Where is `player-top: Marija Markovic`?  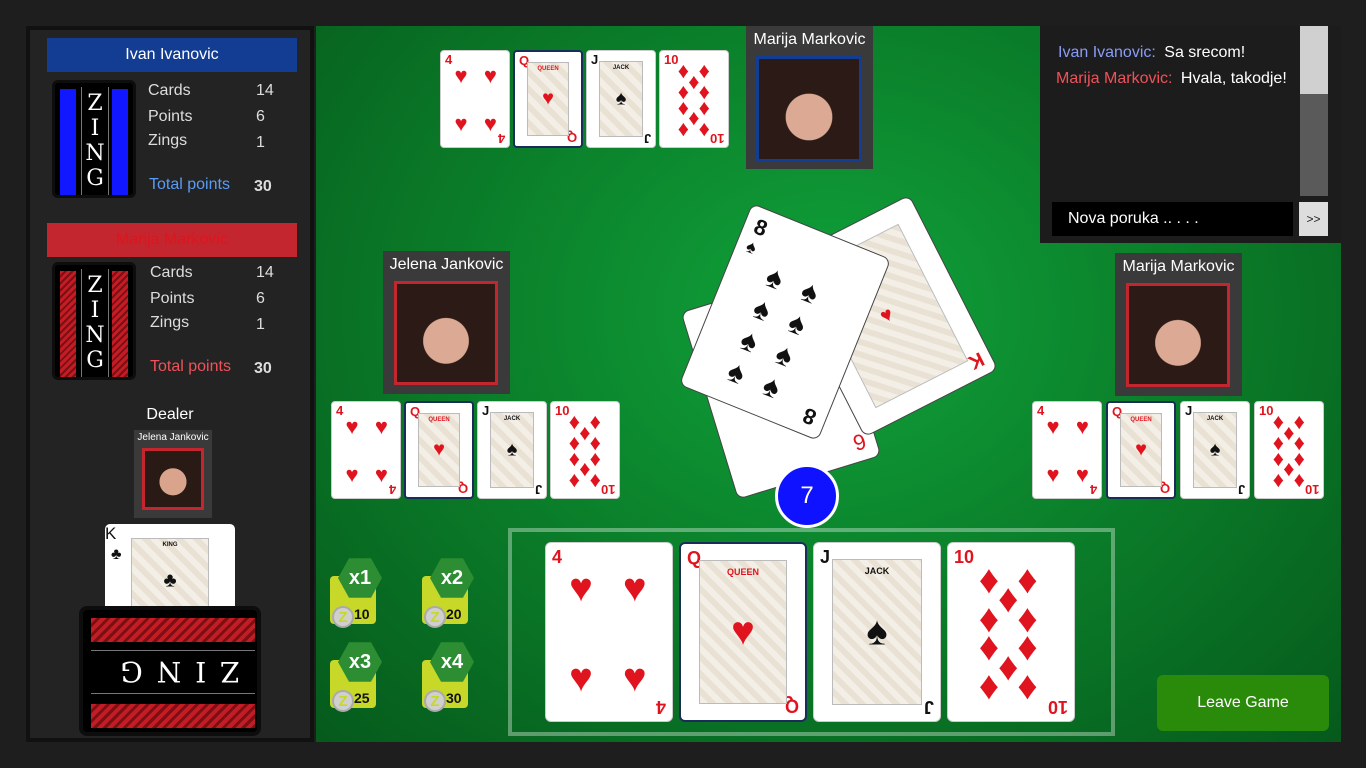
player-top: Marija Markovic is located at coordinates (809, 97).